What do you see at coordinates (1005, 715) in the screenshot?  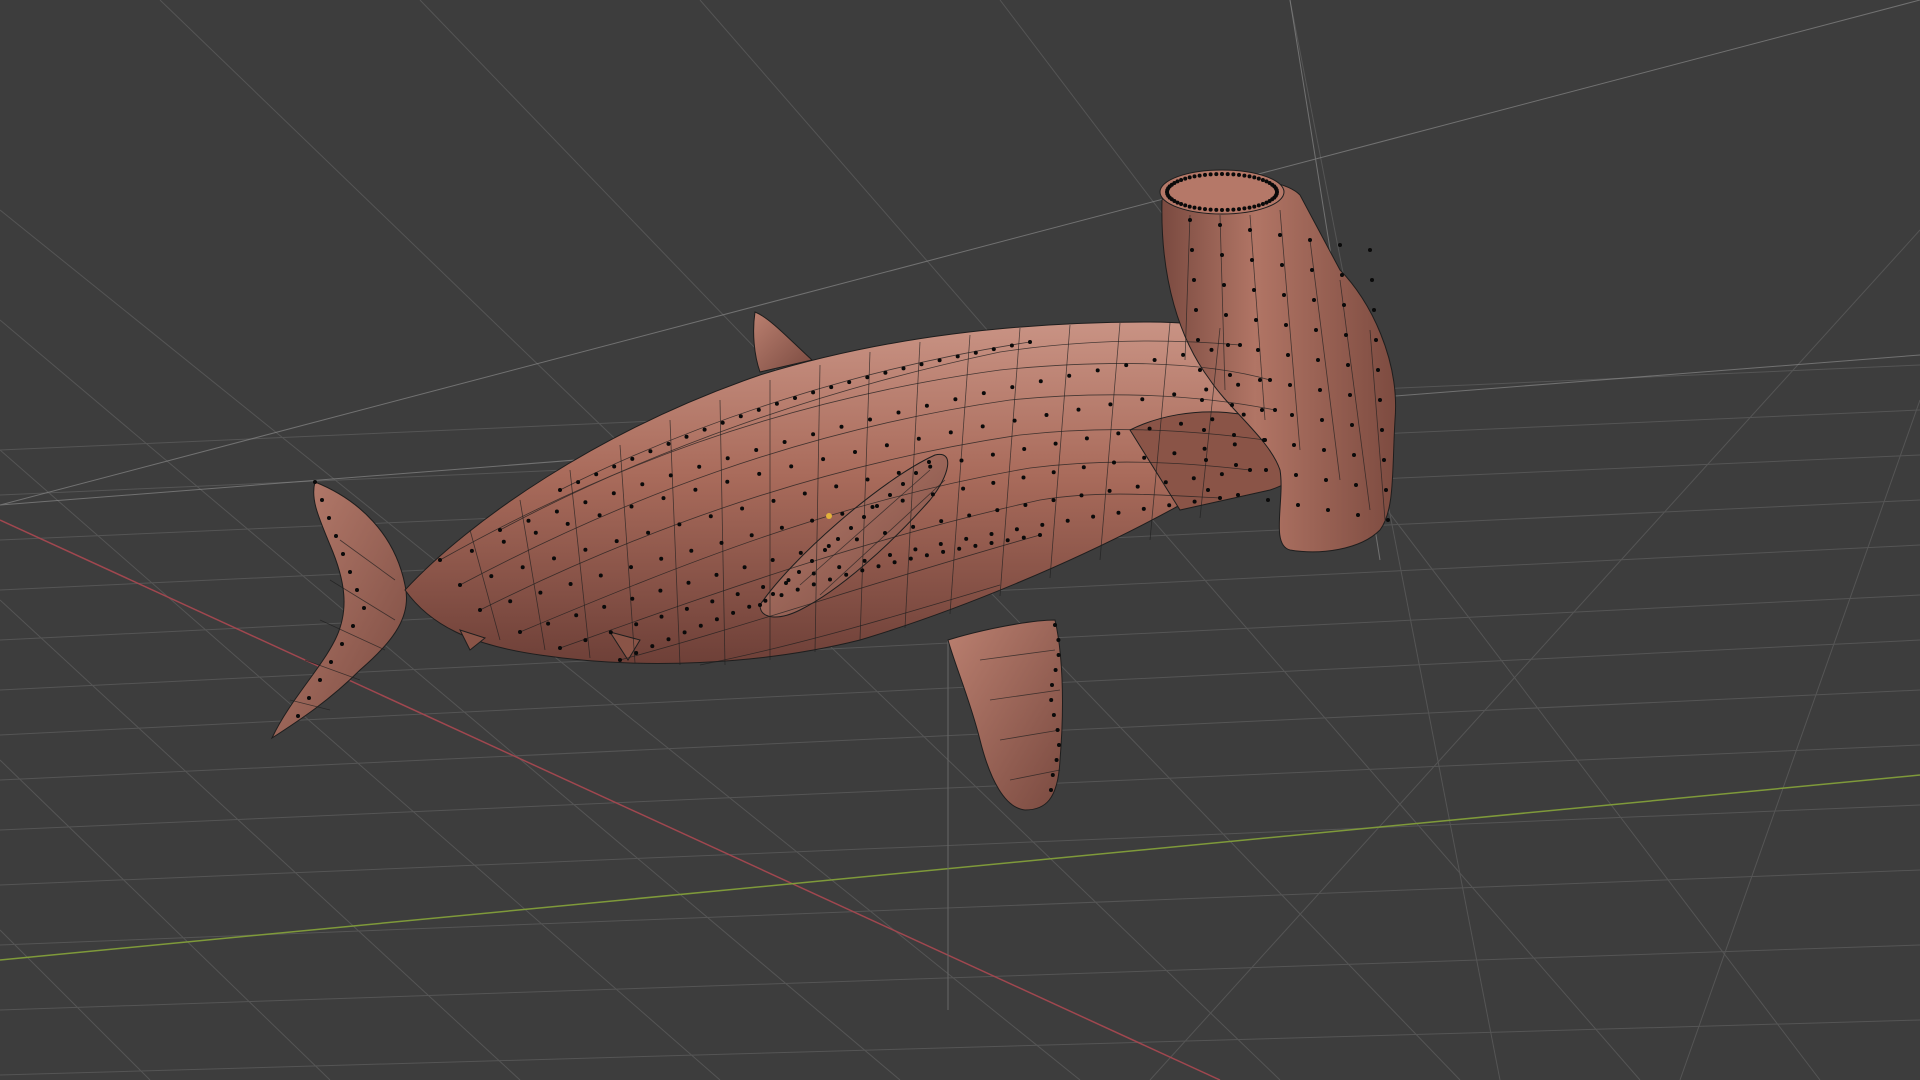 I see `pectoral-fin-far` at bounding box center [1005, 715].